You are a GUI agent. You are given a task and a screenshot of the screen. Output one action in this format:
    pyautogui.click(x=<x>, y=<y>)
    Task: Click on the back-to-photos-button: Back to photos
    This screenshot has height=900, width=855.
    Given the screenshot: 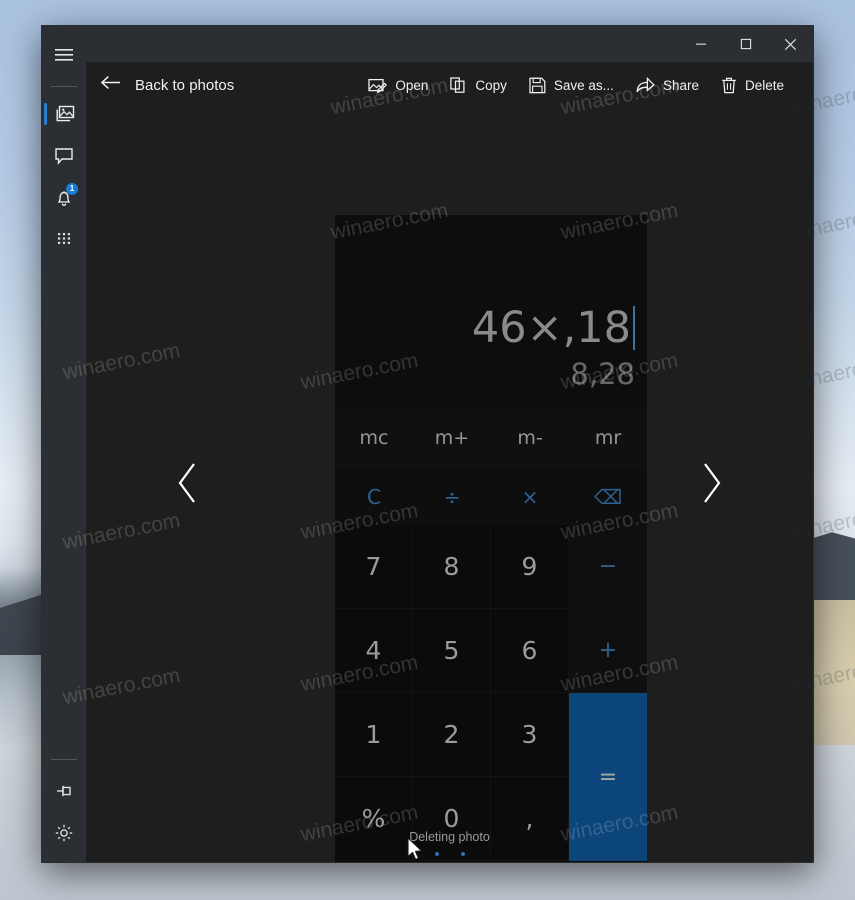 What is the action you would take?
    pyautogui.click(x=167, y=85)
    